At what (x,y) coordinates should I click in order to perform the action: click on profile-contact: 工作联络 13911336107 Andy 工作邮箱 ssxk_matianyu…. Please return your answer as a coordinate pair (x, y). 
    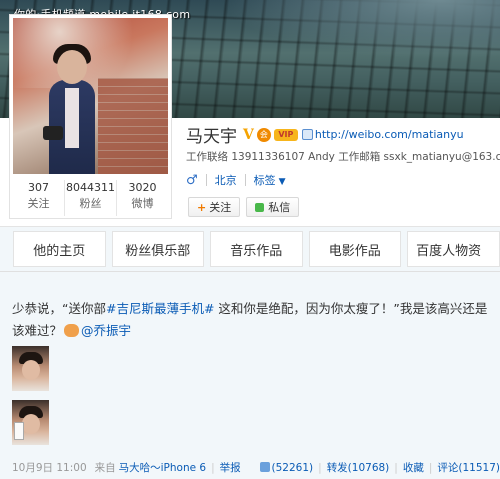
    Looking at the image, I should click on (343, 157).